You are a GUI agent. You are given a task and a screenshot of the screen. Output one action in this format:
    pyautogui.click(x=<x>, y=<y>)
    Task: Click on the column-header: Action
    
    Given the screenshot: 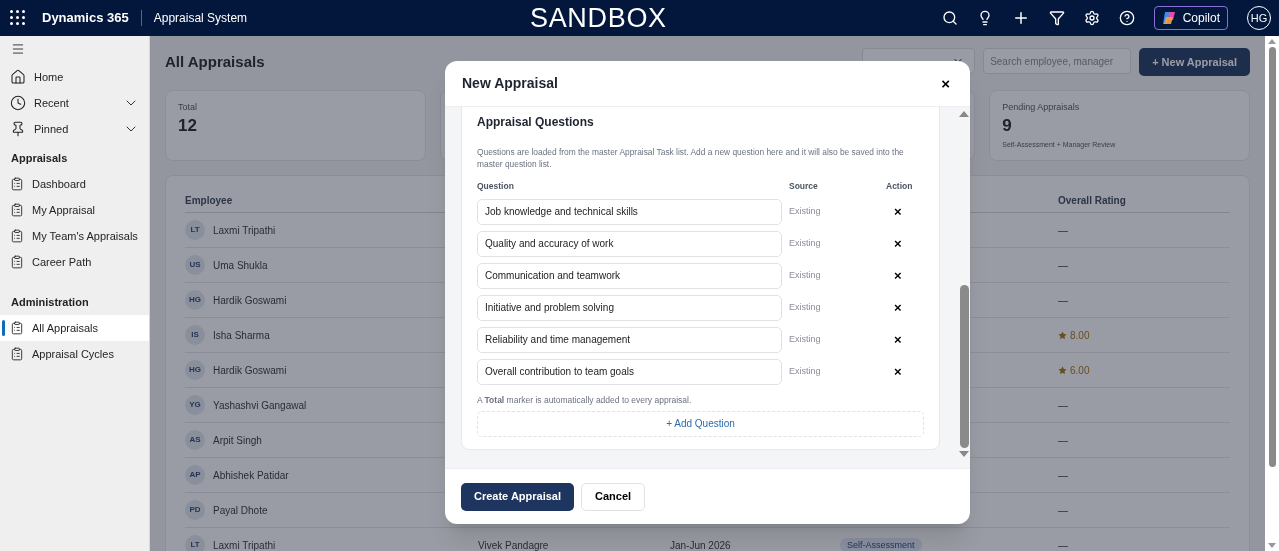 What is the action you would take?
    pyautogui.click(x=899, y=186)
    